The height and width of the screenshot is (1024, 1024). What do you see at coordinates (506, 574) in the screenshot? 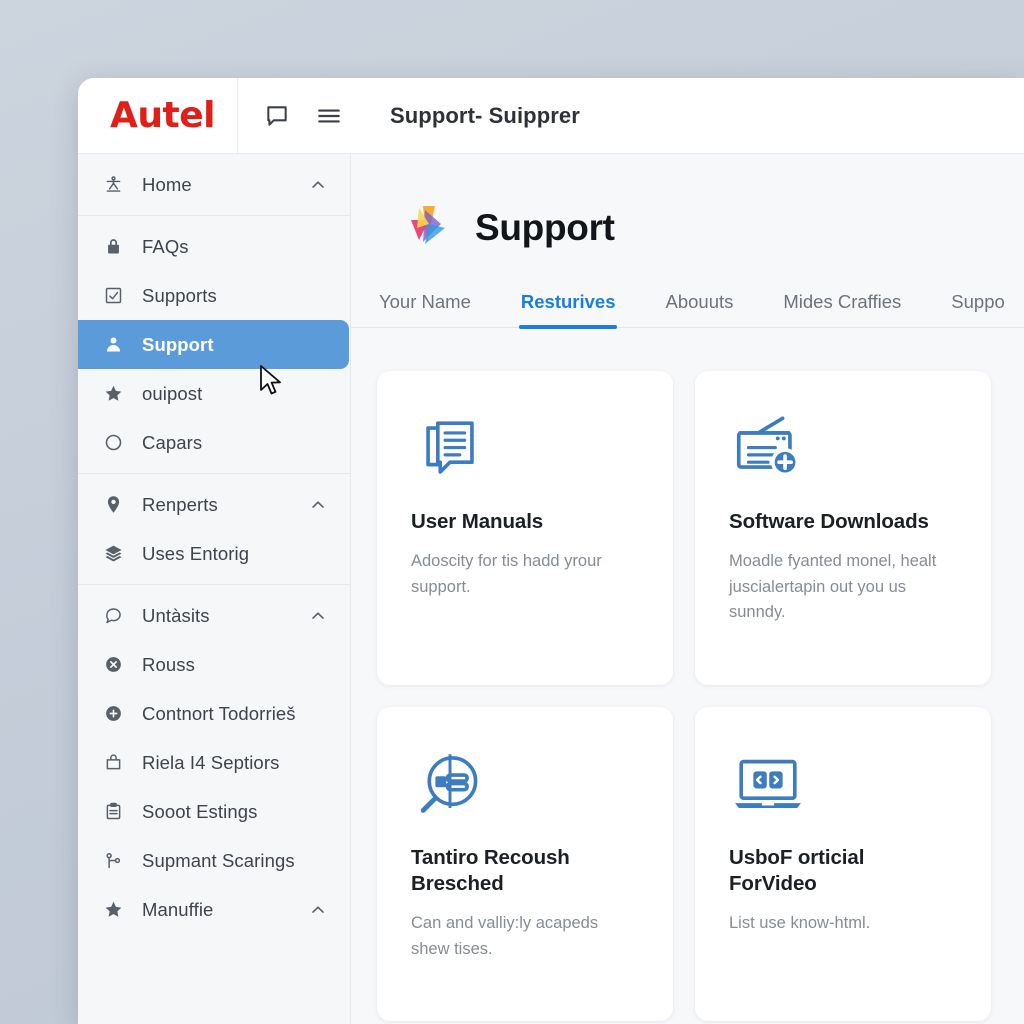
I see `card-description: Adoscity for tis hadd yrour support.` at bounding box center [506, 574].